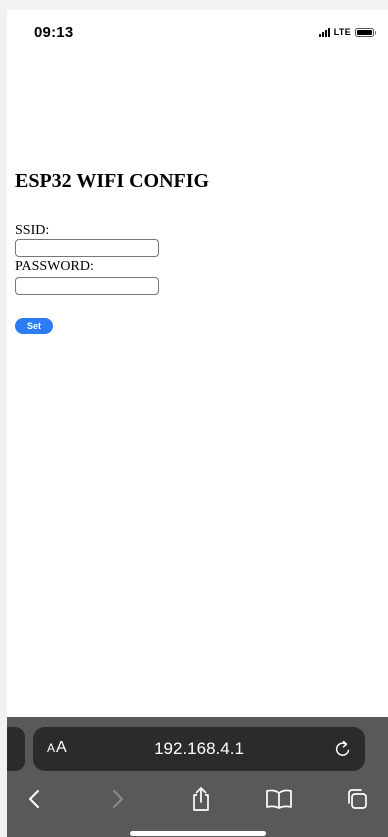 This screenshot has width=388, height=837. I want to click on url-text: 192.168.4.1, so click(199, 749).